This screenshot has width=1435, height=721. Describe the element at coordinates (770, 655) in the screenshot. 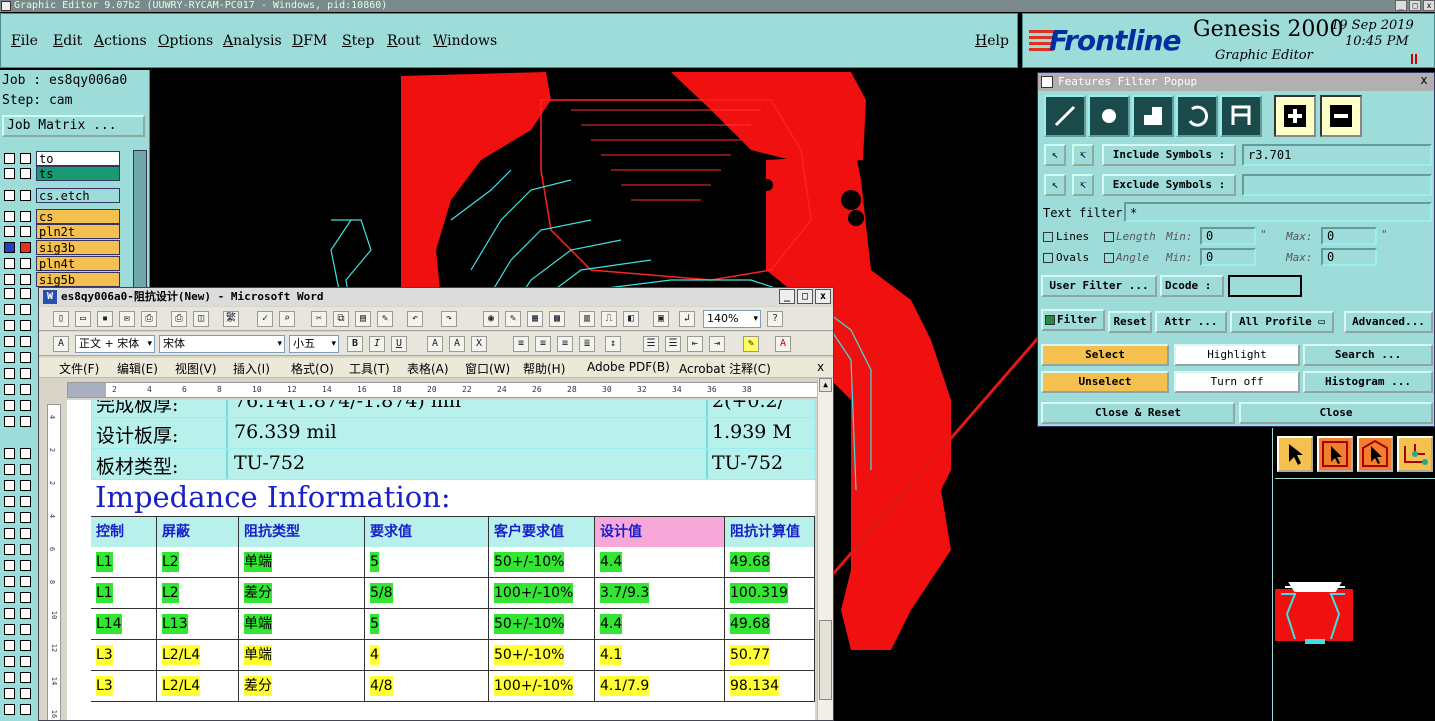

I see `table-cell: 50.77` at that location.